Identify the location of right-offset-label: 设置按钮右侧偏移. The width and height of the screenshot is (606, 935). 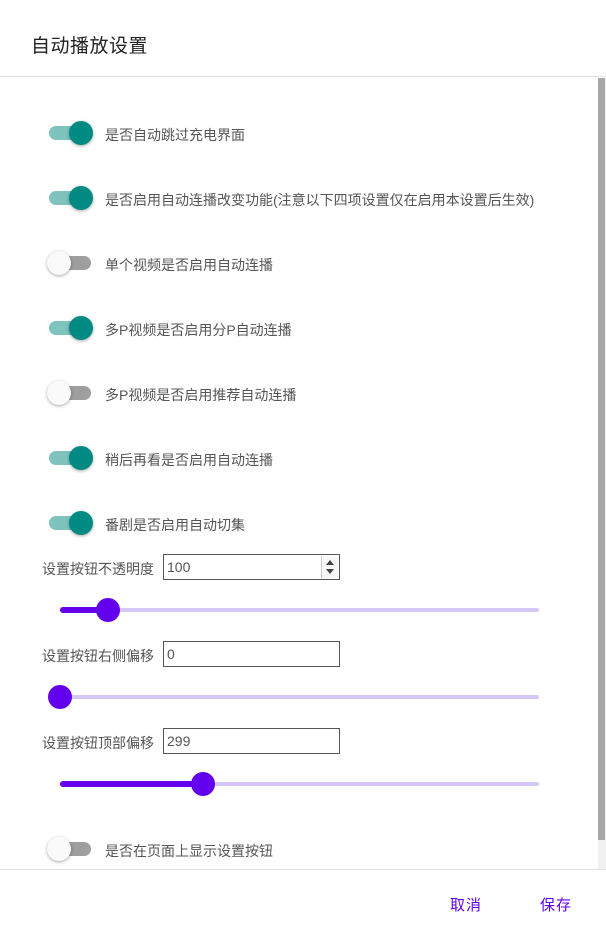
(98, 656).